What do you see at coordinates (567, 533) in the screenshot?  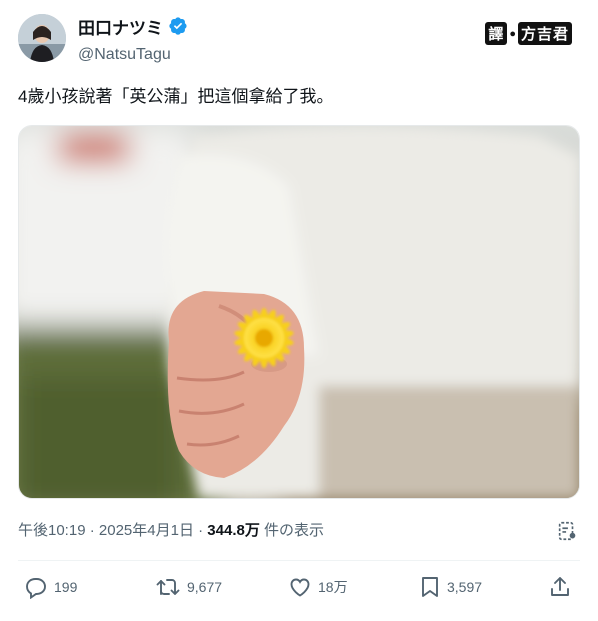 I see `analytics-icon` at bounding box center [567, 533].